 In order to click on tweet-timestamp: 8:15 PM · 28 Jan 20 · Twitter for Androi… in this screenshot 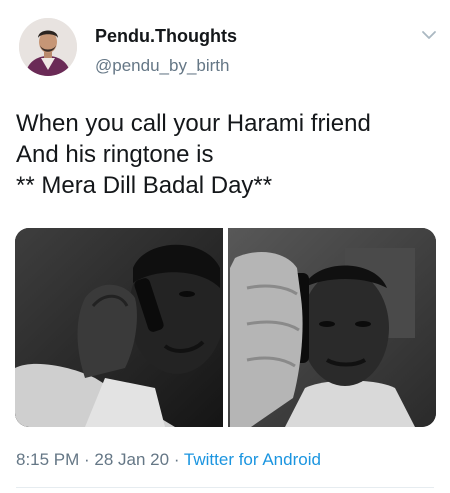, I will do `click(168, 460)`.